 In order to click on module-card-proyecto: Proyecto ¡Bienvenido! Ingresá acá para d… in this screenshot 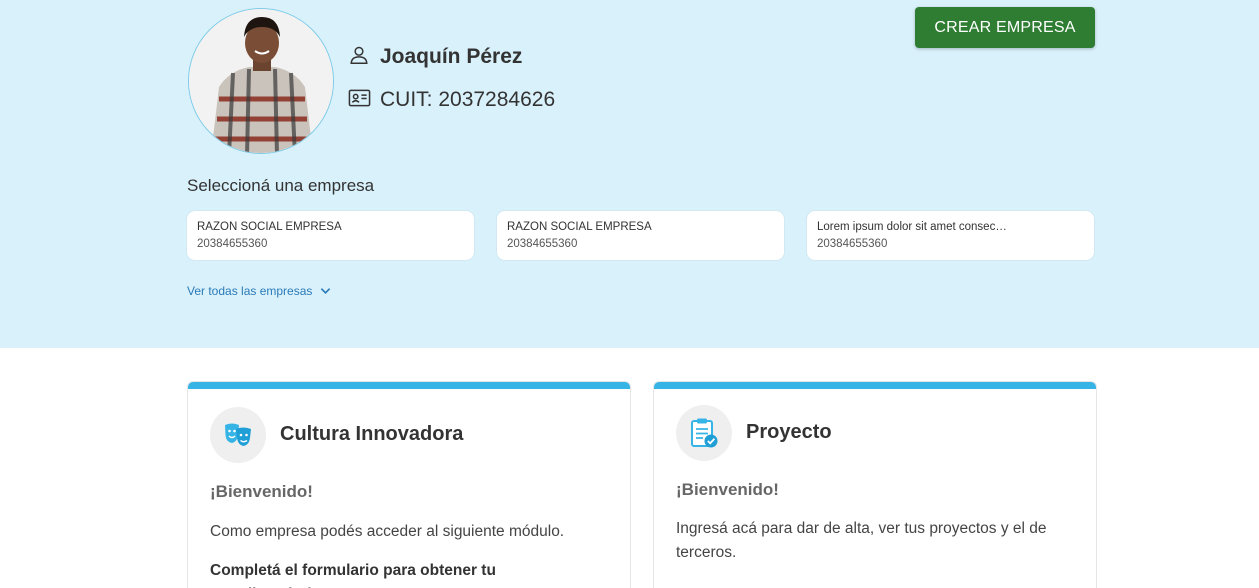, I will do `click(875, 484)`.